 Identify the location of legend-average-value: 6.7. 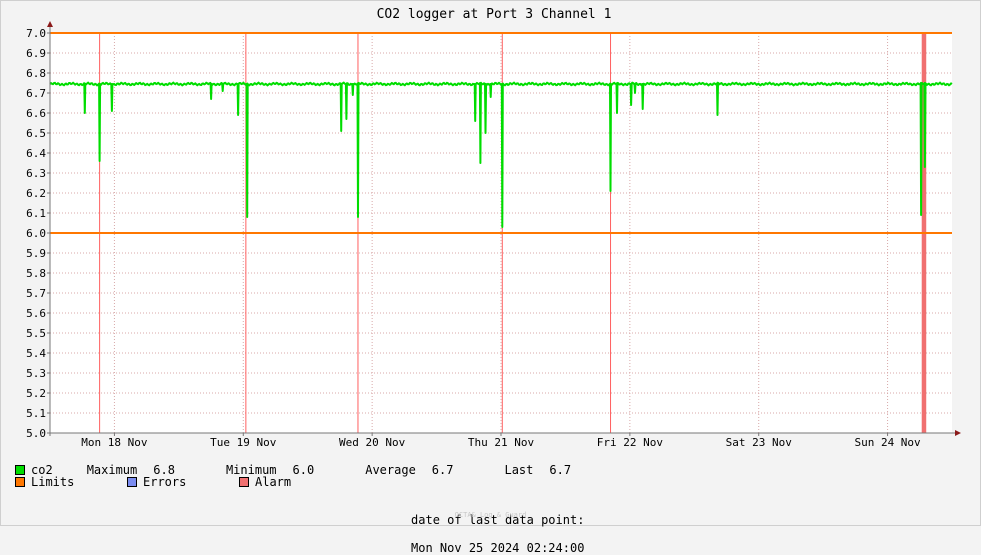
(442, 470).